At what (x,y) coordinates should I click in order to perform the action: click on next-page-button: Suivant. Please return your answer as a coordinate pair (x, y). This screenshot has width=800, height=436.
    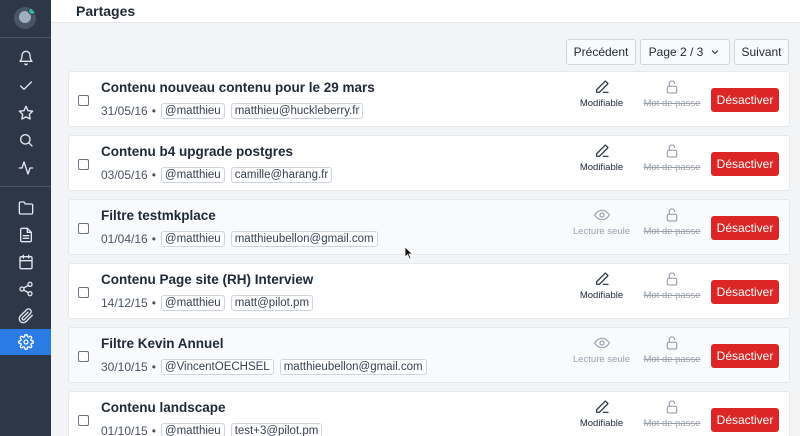
    Looking at the image, I should click on (761, 52).